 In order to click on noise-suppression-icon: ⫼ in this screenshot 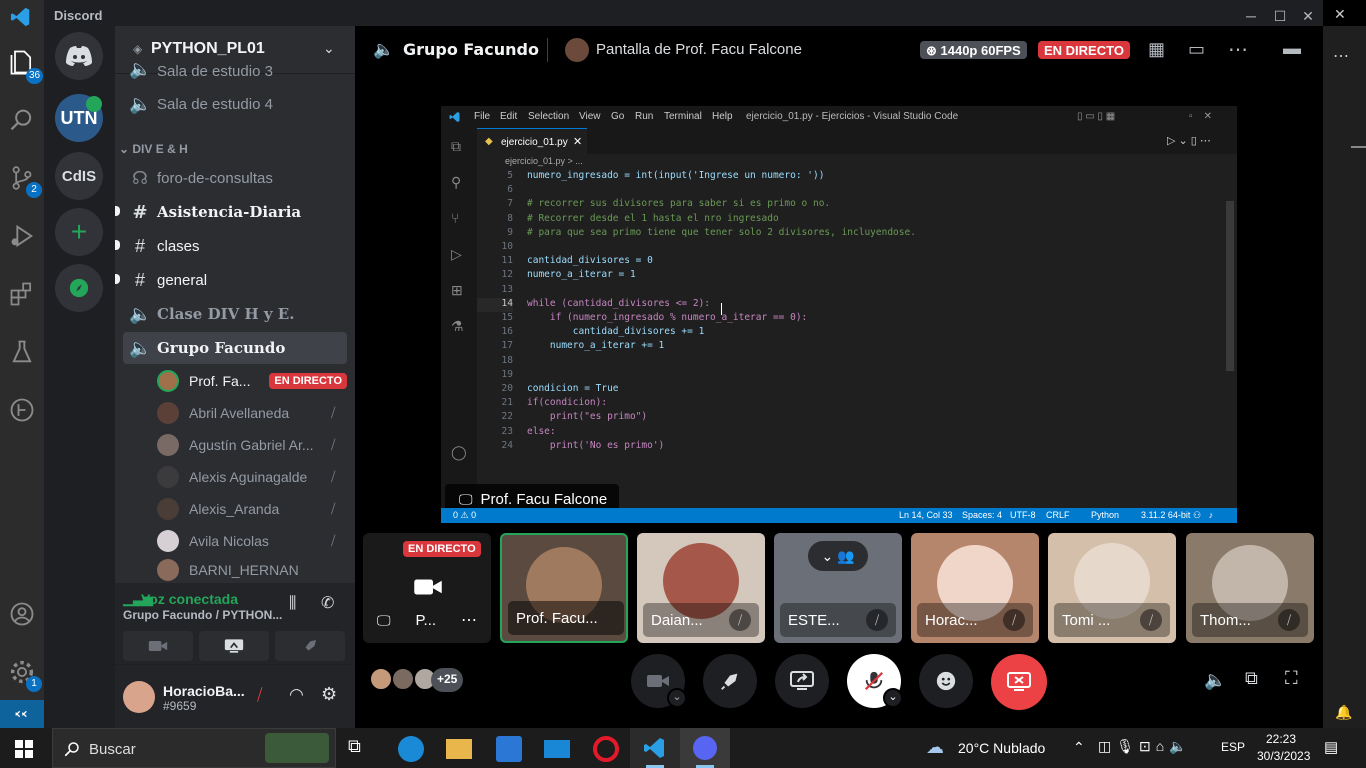, I will do `click(292, 604)`.